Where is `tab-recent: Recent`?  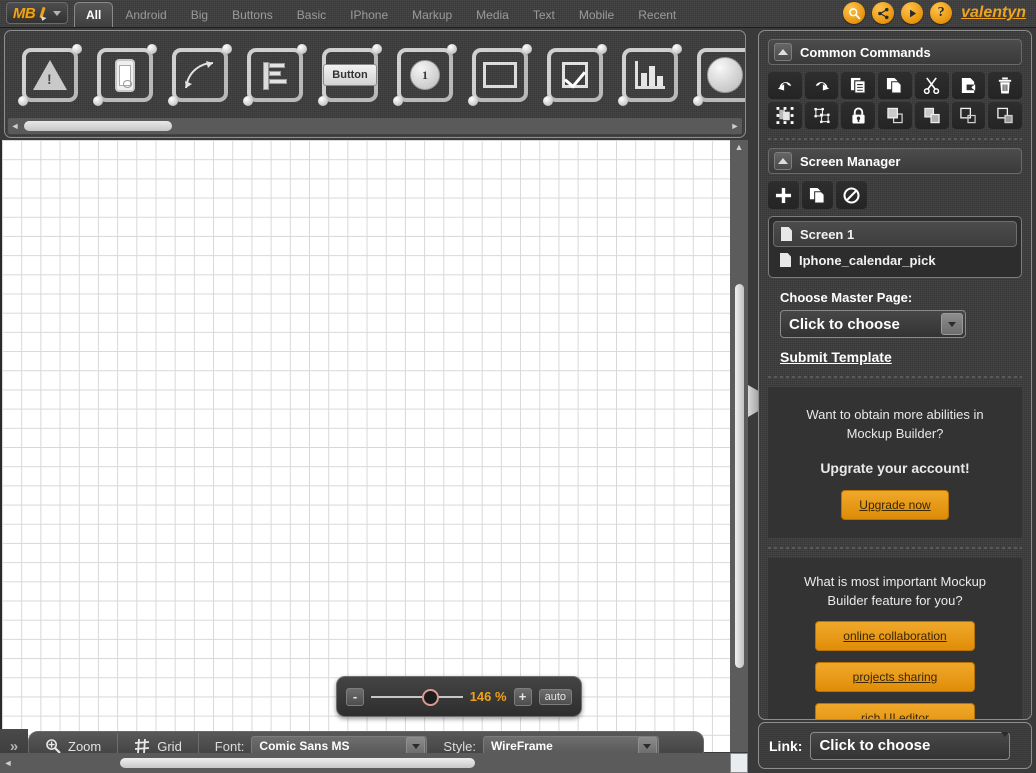
tab-recent: Recent is located at coordinates (657, 15).